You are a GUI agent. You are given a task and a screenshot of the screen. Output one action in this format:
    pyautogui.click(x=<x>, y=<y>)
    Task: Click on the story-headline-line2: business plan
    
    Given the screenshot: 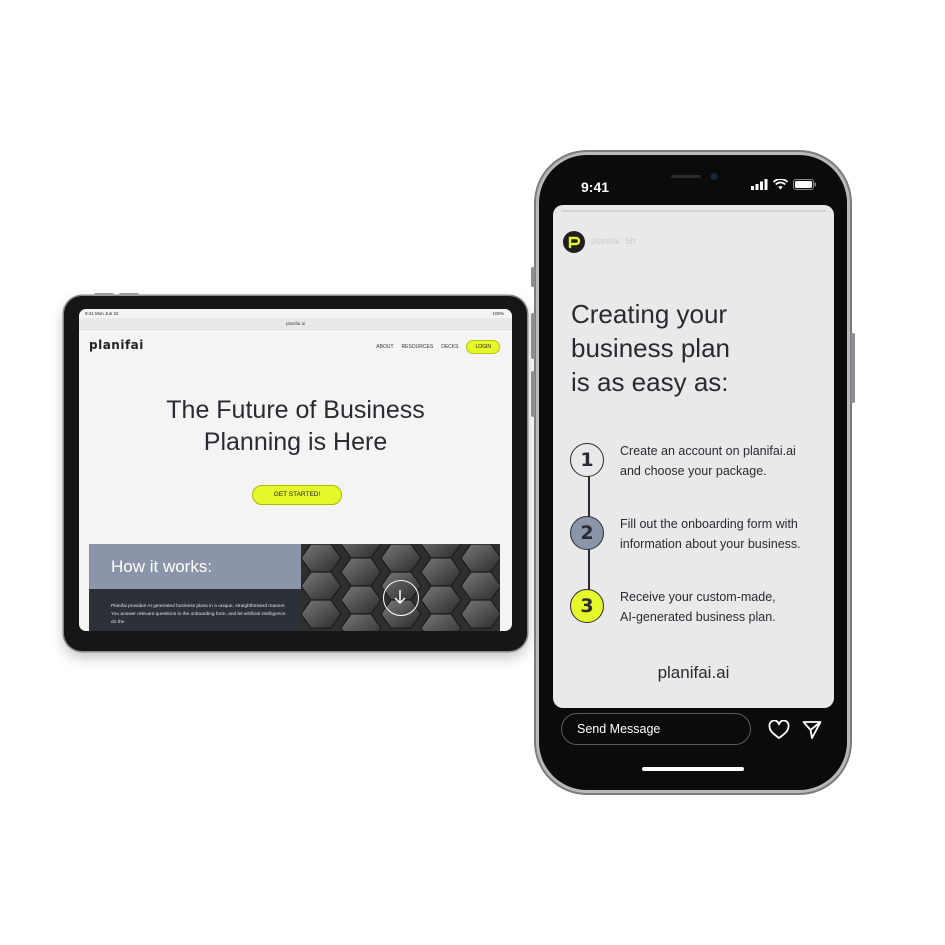 What is the action you would take?
    pyautogui.click(x=650, y=348)
    